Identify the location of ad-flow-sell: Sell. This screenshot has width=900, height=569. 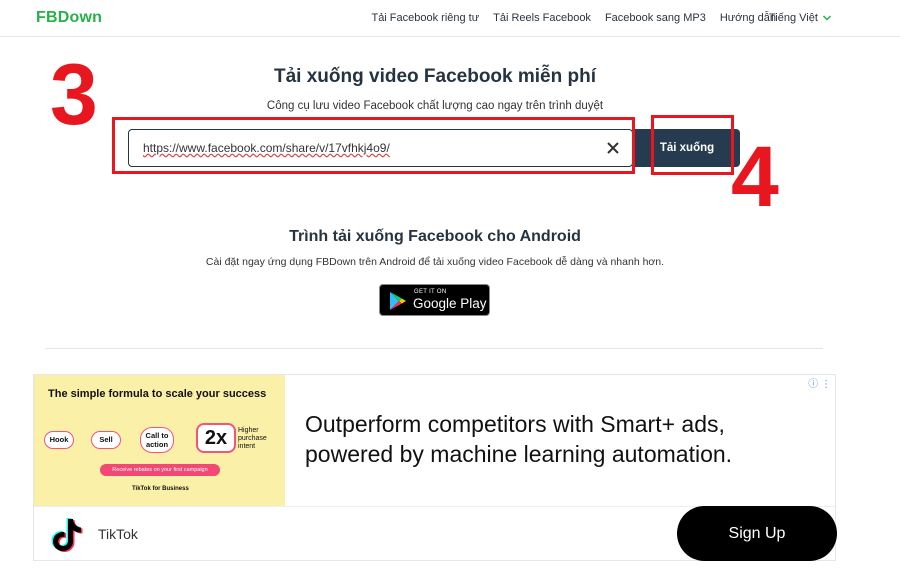
(106, 440).